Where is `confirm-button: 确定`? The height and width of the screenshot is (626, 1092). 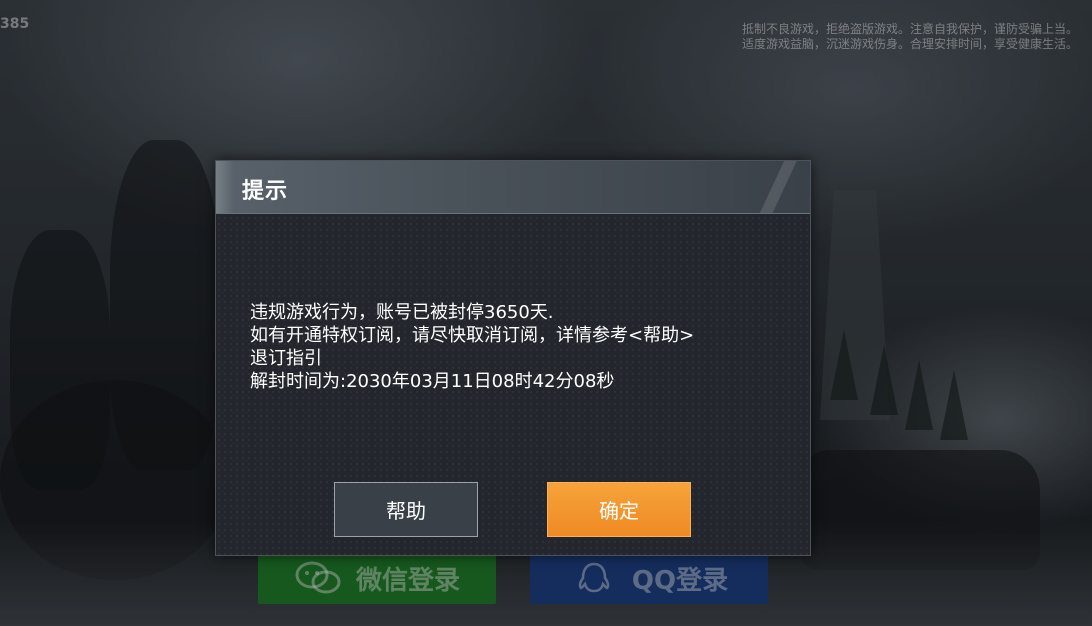
confirm-button: 确定 is located at coordinates (619, 509).